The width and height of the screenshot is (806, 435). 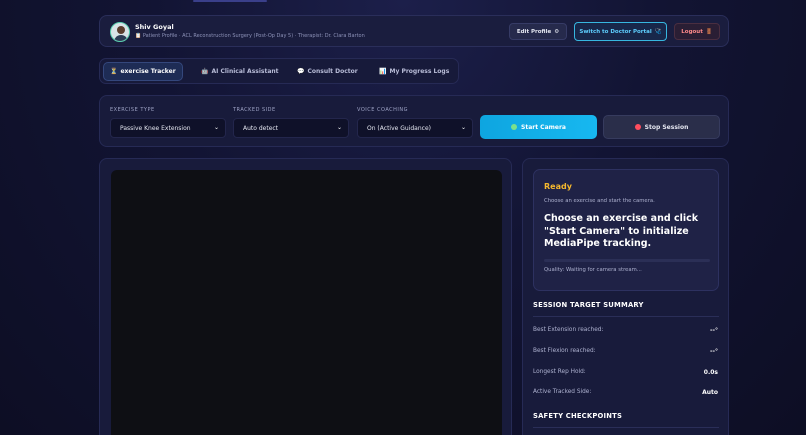 What do you see at coordinates (383, 71) in the screenshot?
I see `chart-icon: 📊` at bounding box center [383, 71].